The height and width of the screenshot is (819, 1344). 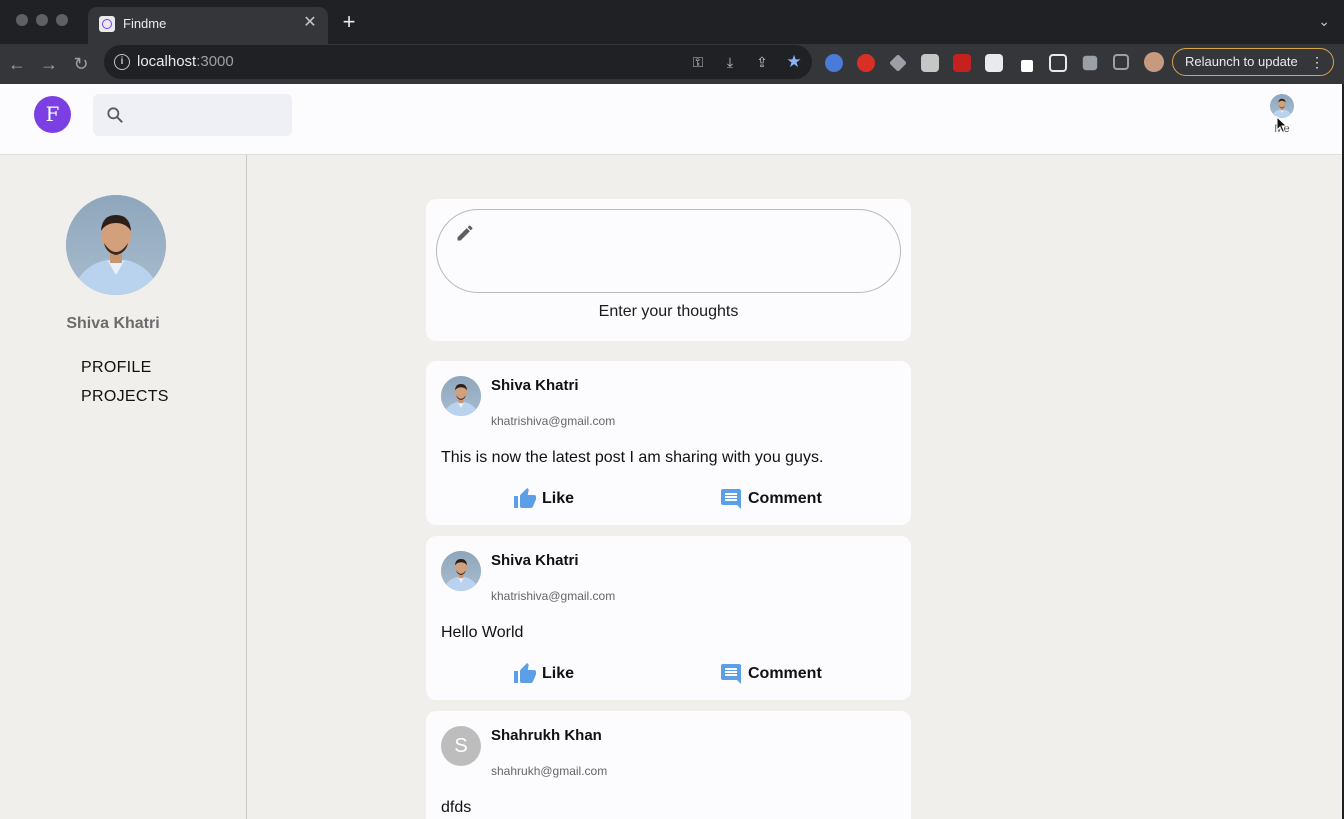 I want to click on extension-stripe-icon, so click(x=930, y=63).